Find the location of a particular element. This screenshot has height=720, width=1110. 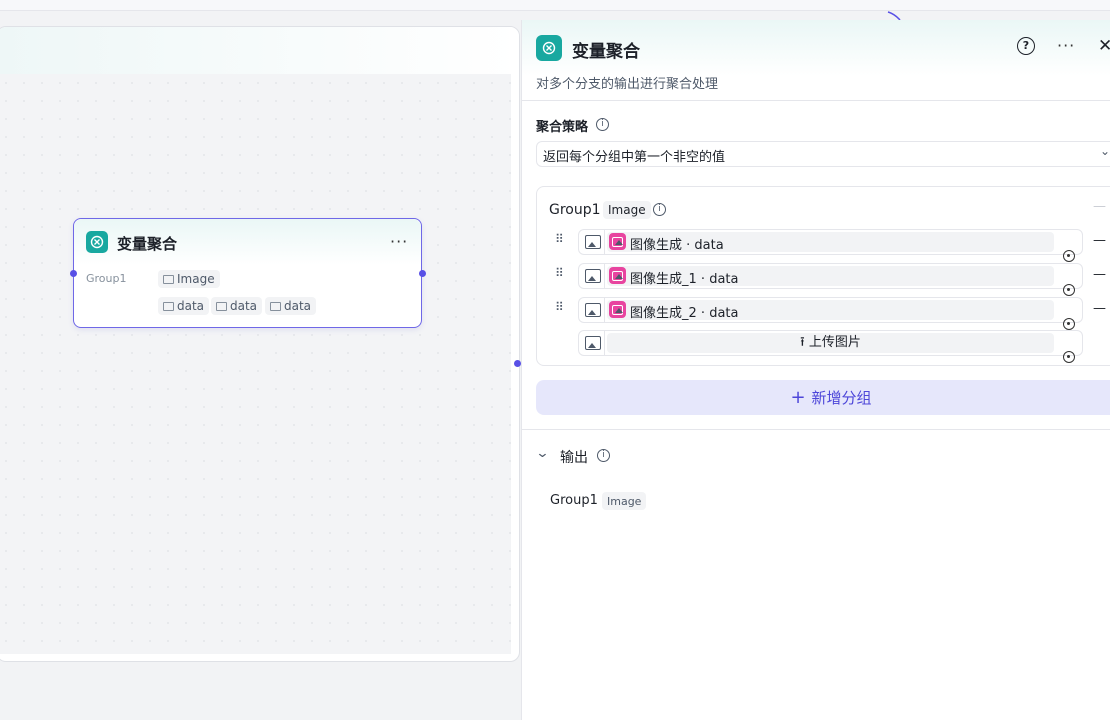

plus-icon: + is located at coordinates (798, 397).